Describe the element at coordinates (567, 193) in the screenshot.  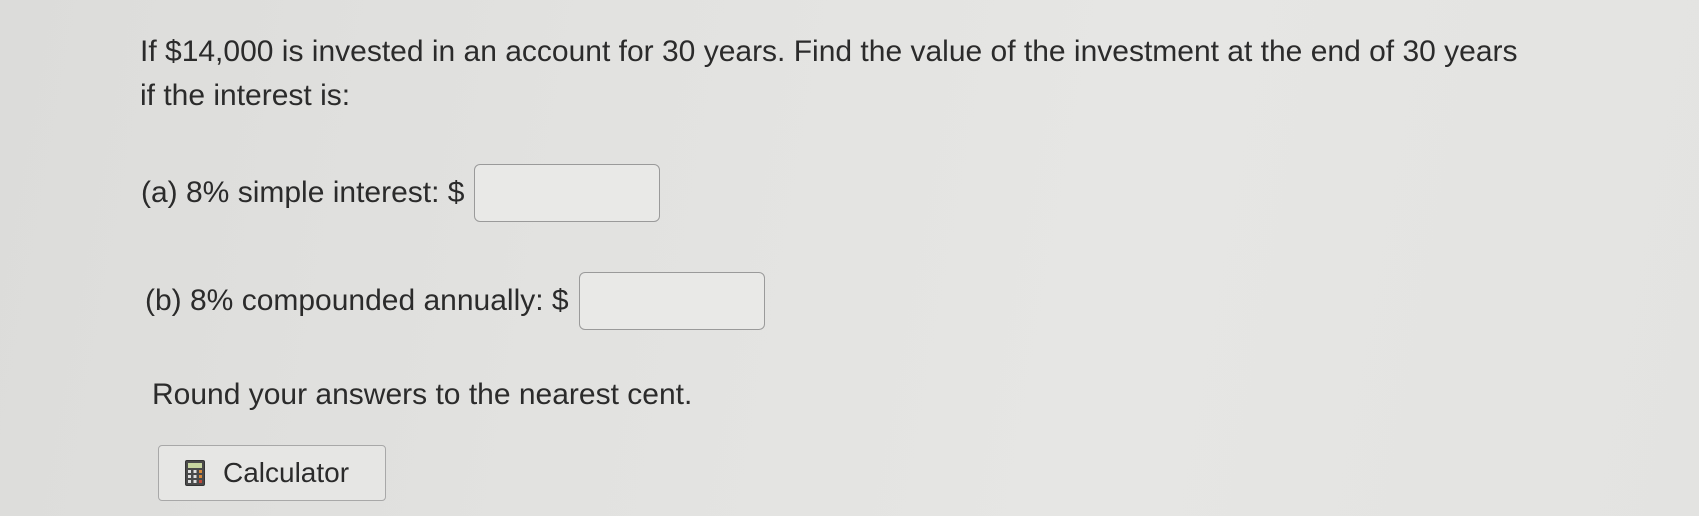
I see `part-a-answer-input` at that location.